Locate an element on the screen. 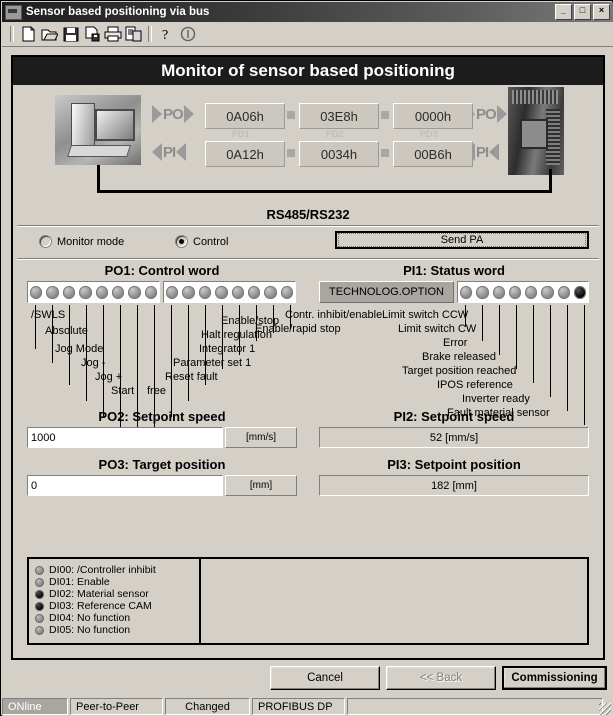  maximize-icon: □ is located at coordinates (582, 10).